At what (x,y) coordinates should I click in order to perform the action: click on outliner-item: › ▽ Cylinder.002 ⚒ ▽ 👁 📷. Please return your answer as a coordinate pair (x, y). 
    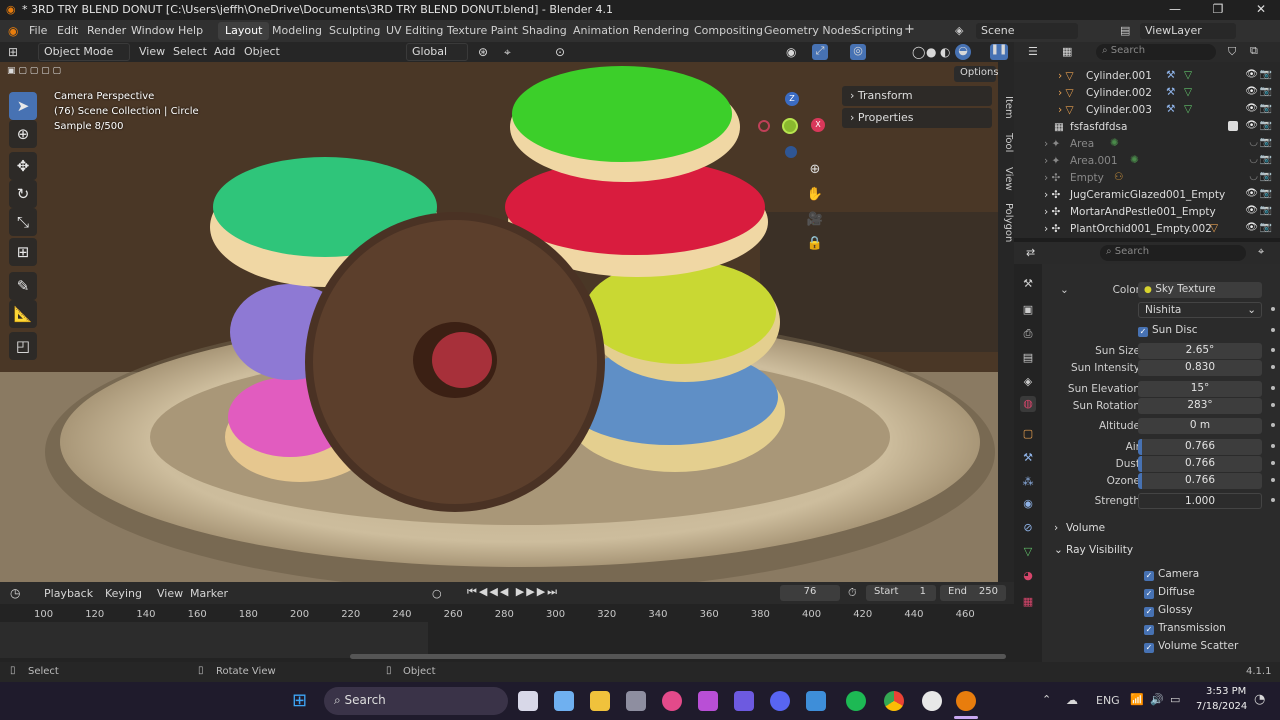
    Looking at the image, I should click on (1147, 93).